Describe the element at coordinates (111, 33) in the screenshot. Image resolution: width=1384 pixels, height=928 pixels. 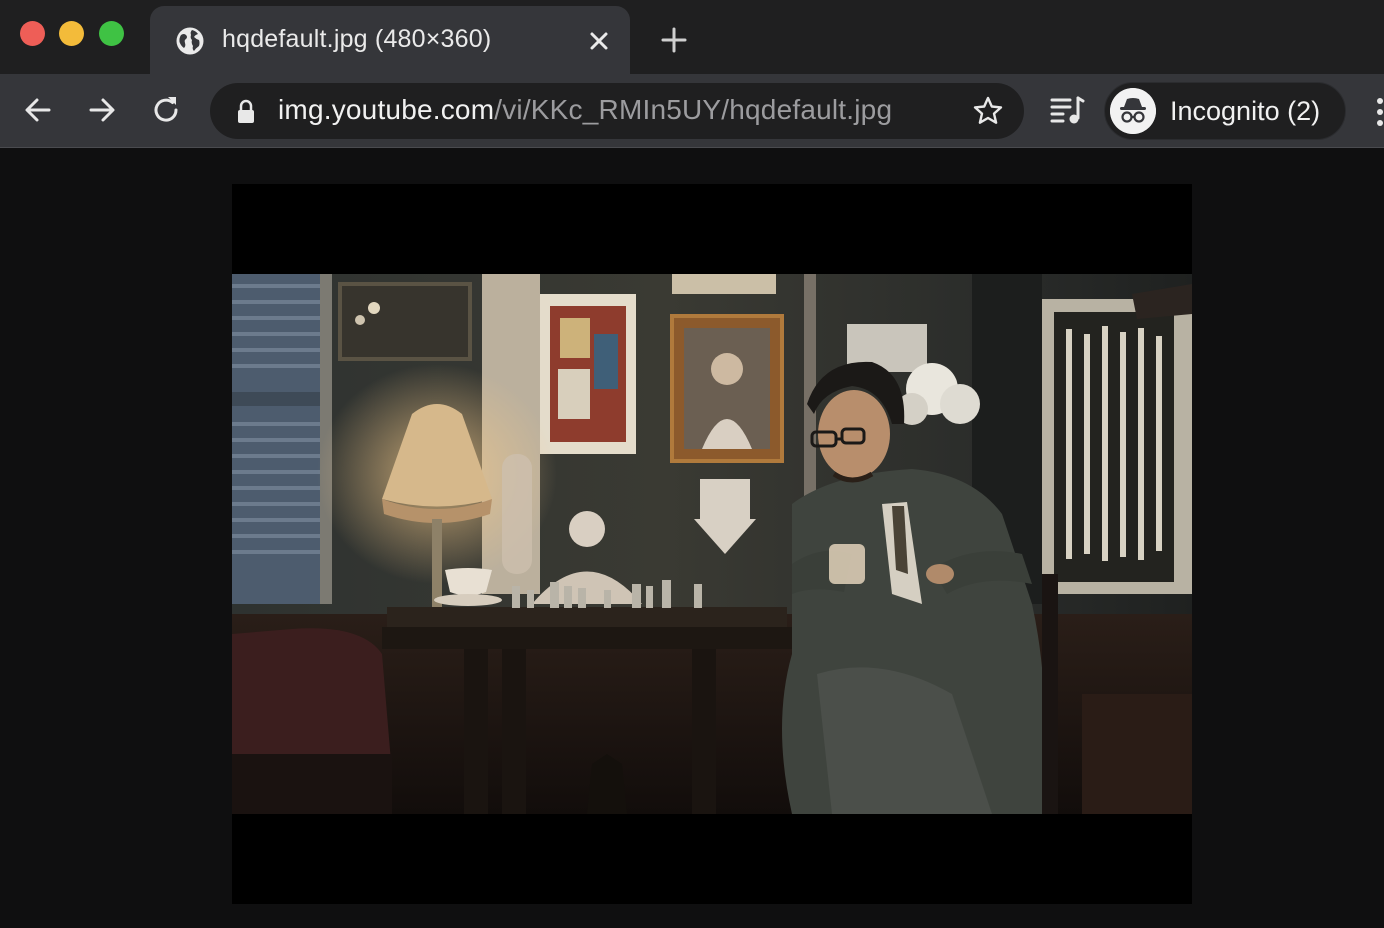
I see `window-maximize-button` at that location.